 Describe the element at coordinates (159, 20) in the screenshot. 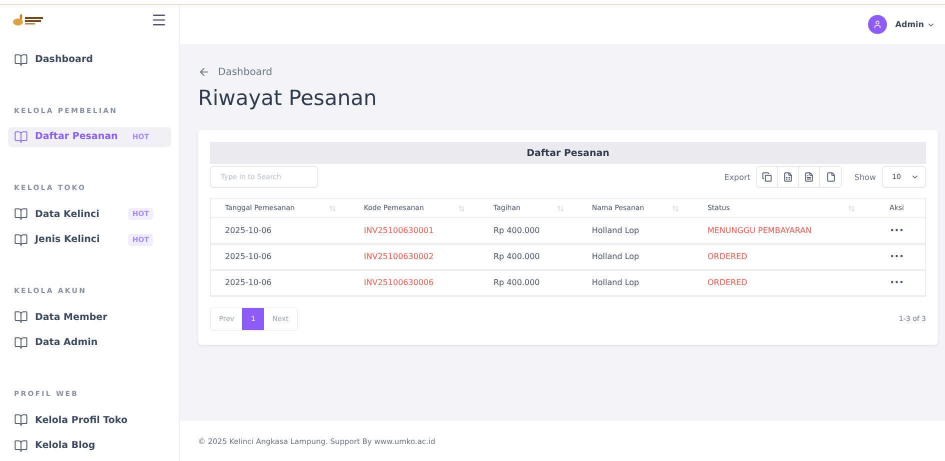

I see `menu-icon` at that location.